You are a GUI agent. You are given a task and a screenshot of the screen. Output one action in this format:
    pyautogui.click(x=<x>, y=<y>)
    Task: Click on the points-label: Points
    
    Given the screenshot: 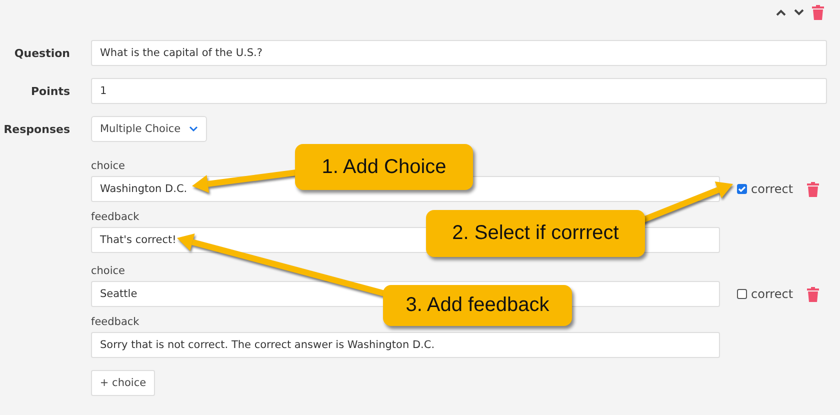 What is the action you would take?
    pyautogui.click(x=50, y=91)
    